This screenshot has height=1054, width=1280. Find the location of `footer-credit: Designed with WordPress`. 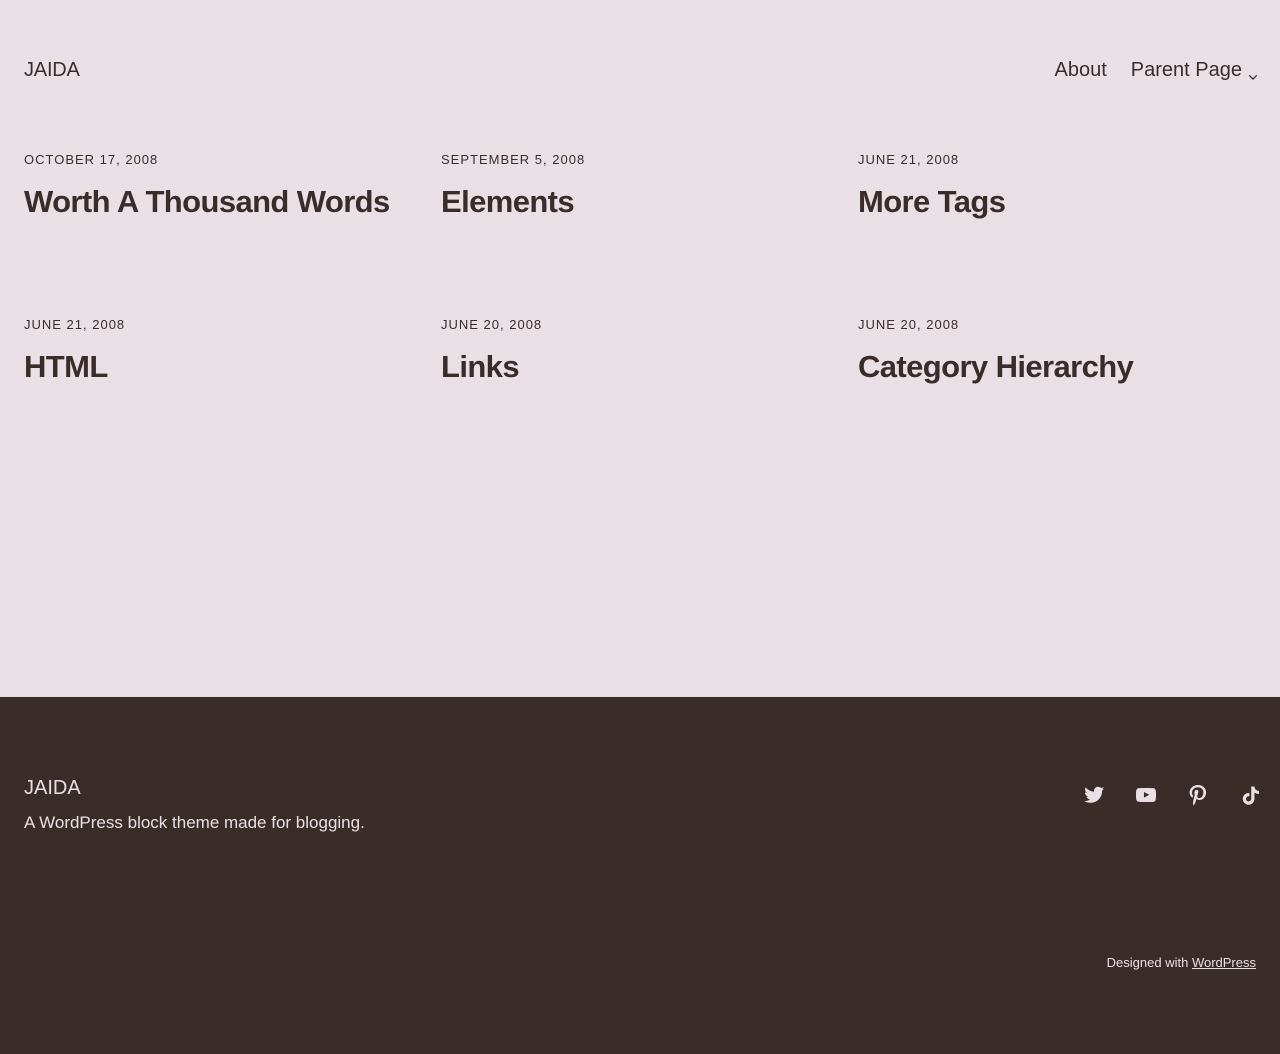

footer-credit: Designed with WordPress is located at coordinates (1181, 962).